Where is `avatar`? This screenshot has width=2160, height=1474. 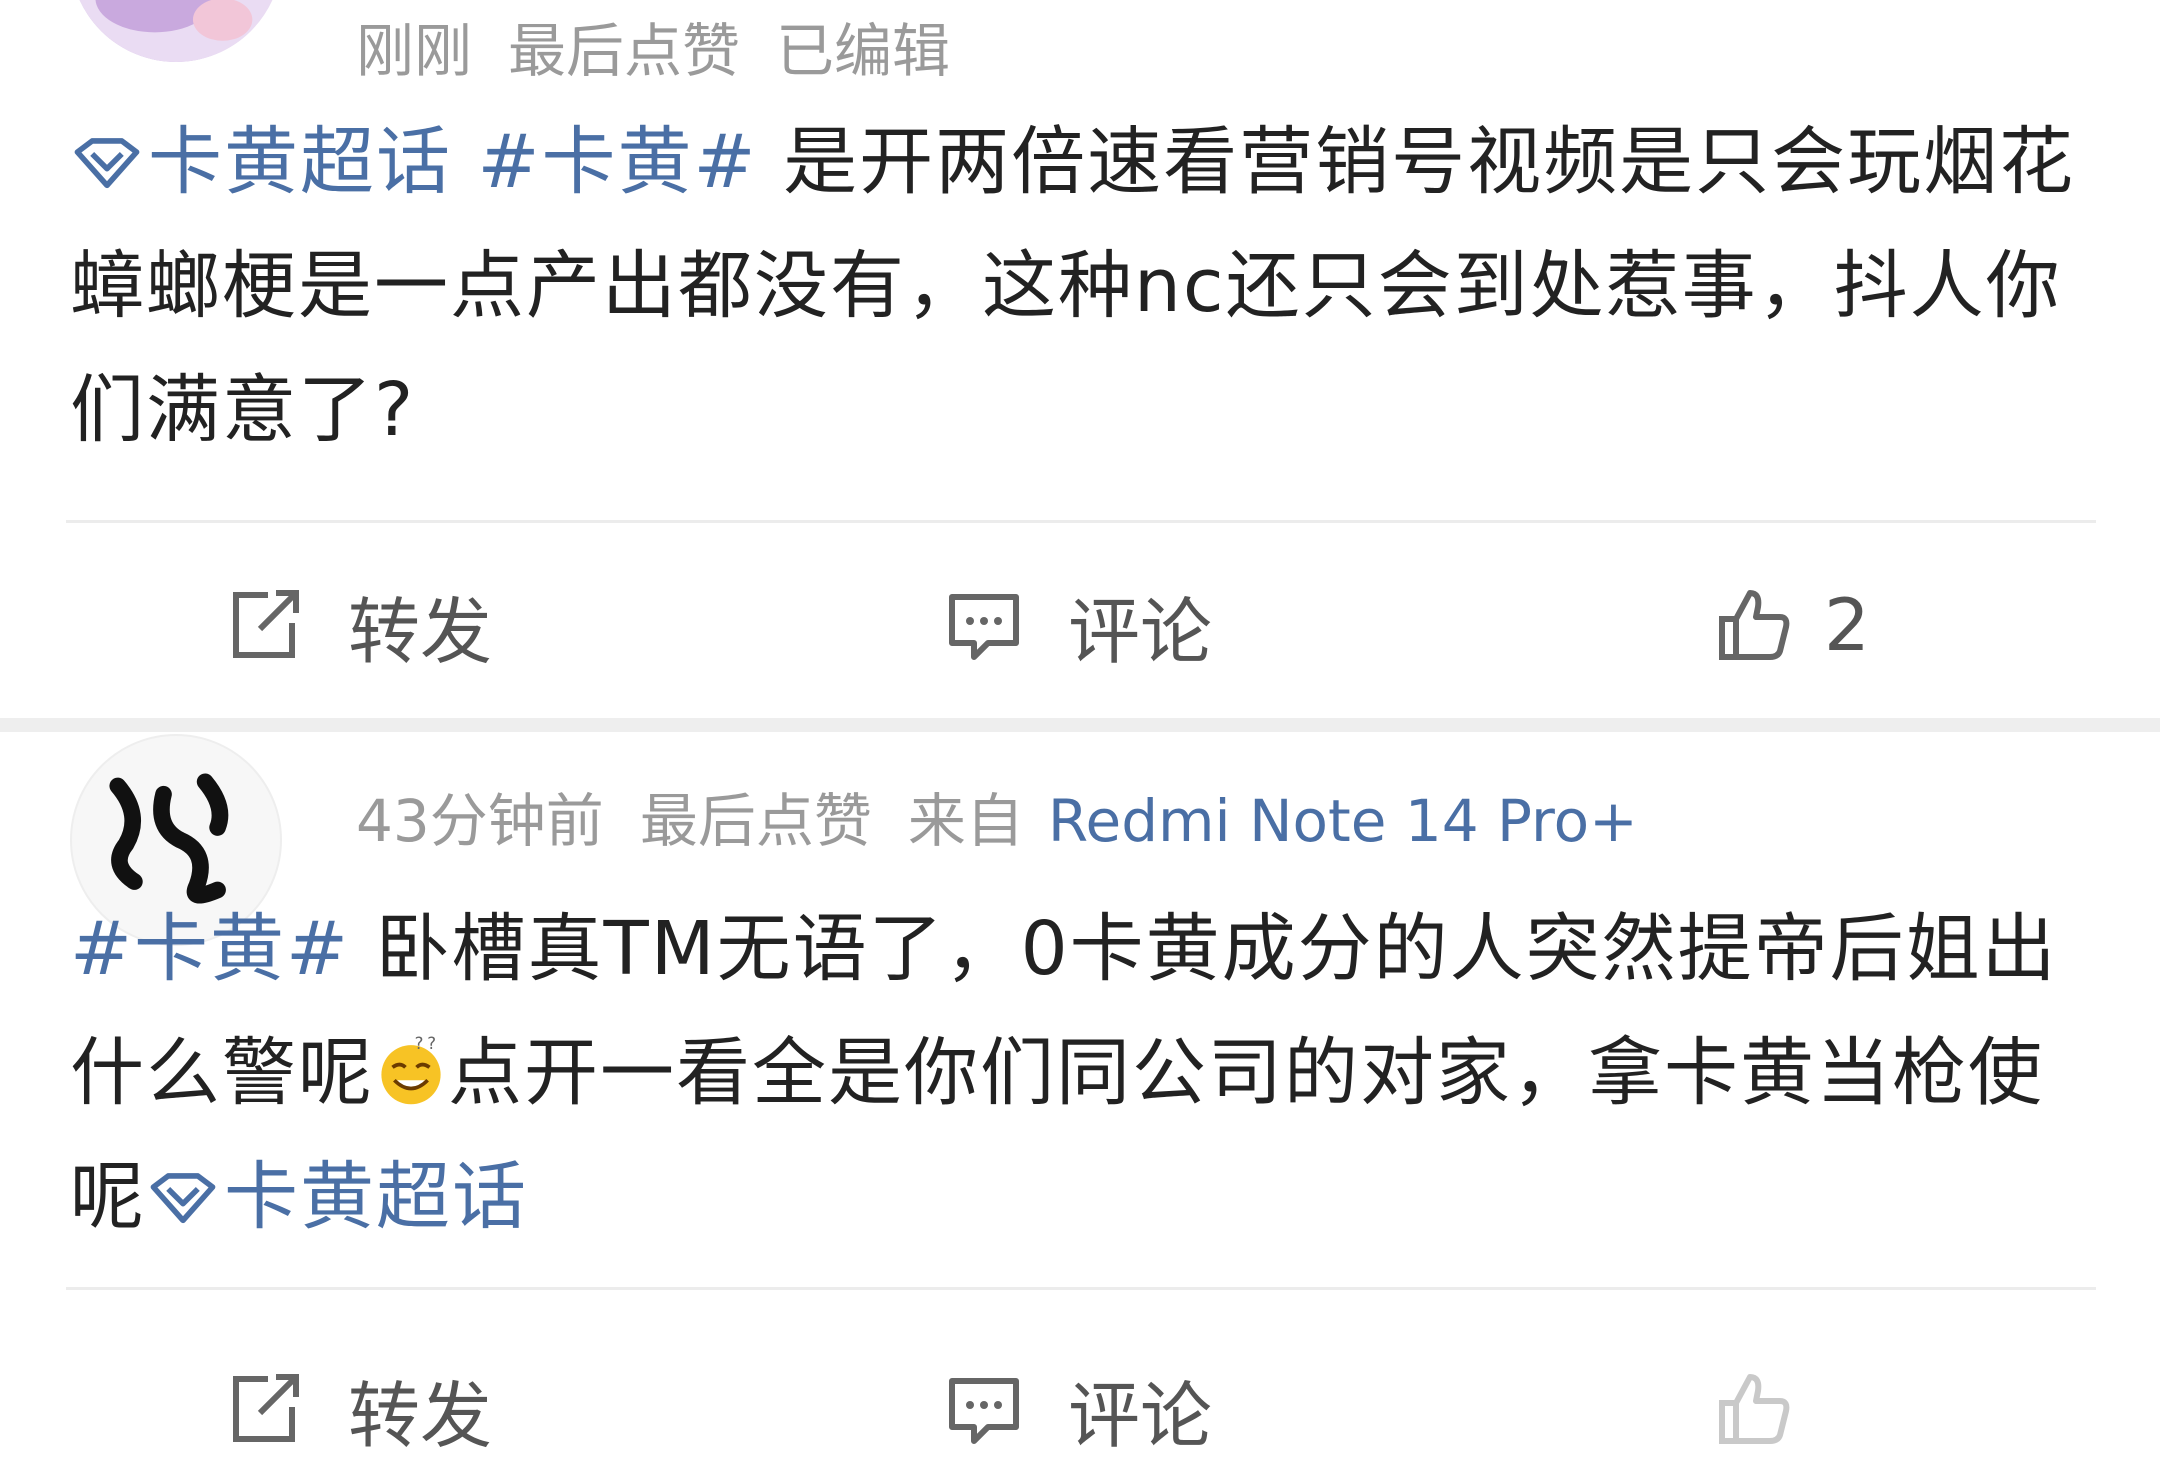
avatar is located at coordinates (176, 31).